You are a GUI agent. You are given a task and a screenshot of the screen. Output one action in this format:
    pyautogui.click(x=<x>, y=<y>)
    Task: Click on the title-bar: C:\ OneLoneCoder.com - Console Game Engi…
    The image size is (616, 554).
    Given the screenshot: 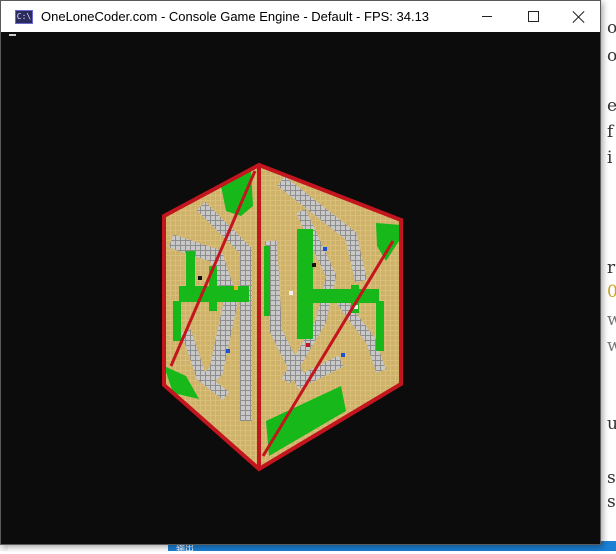 What is the action you would take?
    pyautogui.click(x=300, y=16)
    